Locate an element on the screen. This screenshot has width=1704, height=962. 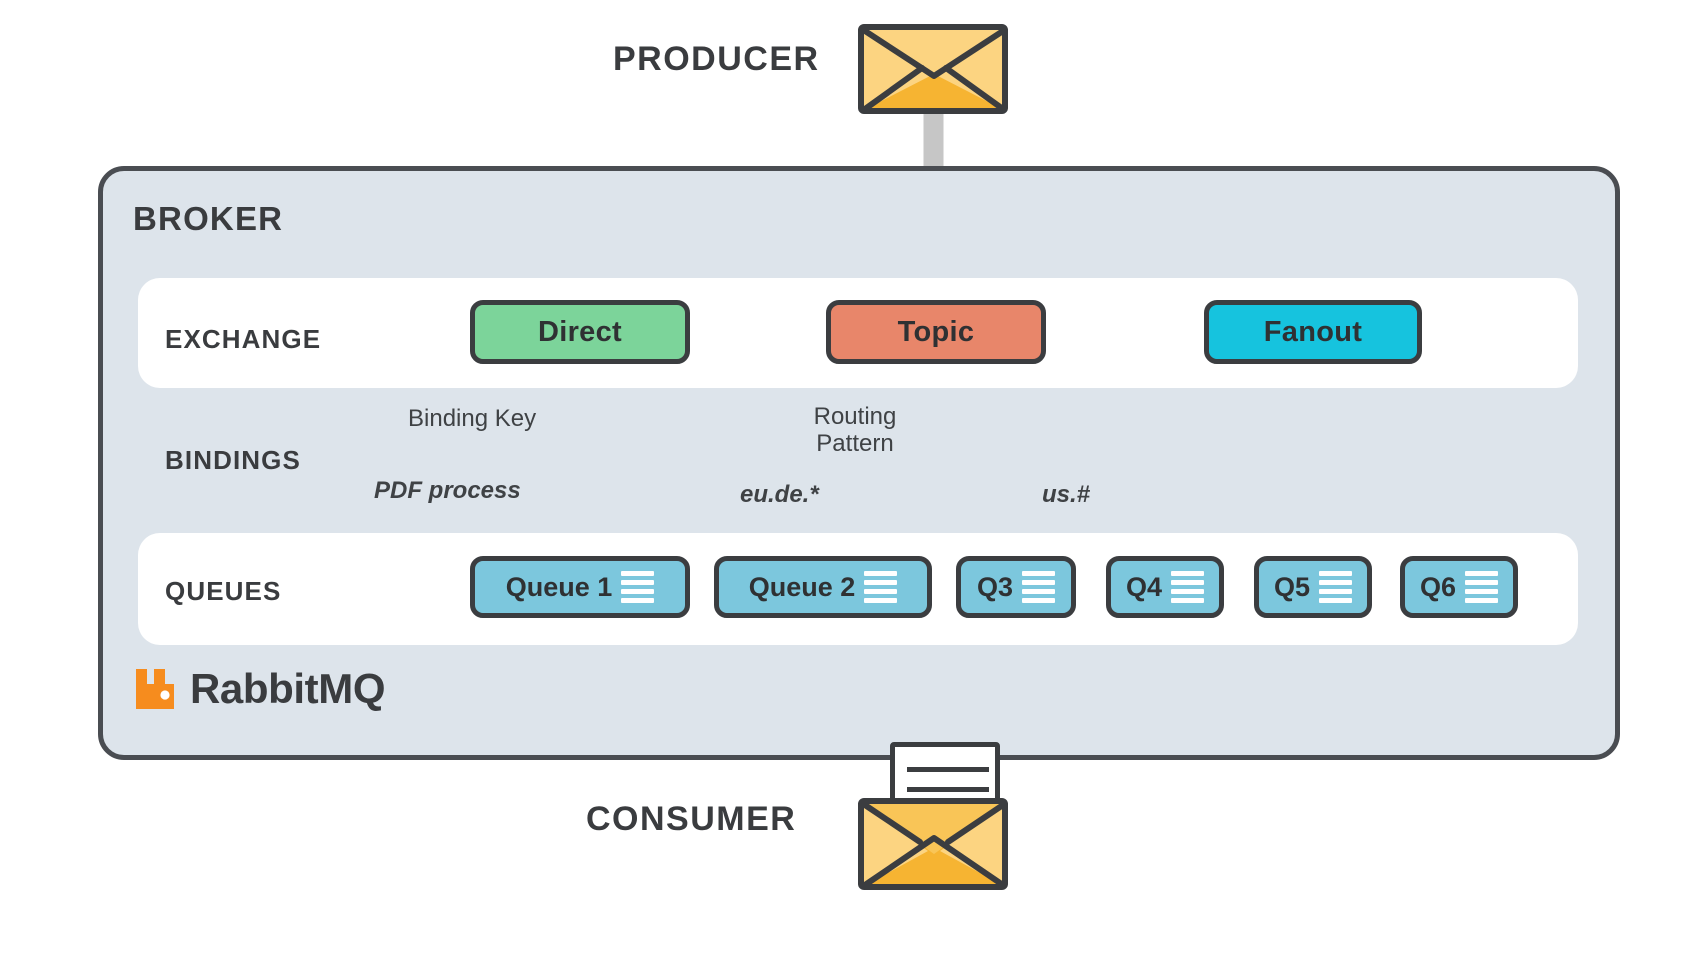
queue-1-label: Queue 1 is located at coordinates (559, 586).